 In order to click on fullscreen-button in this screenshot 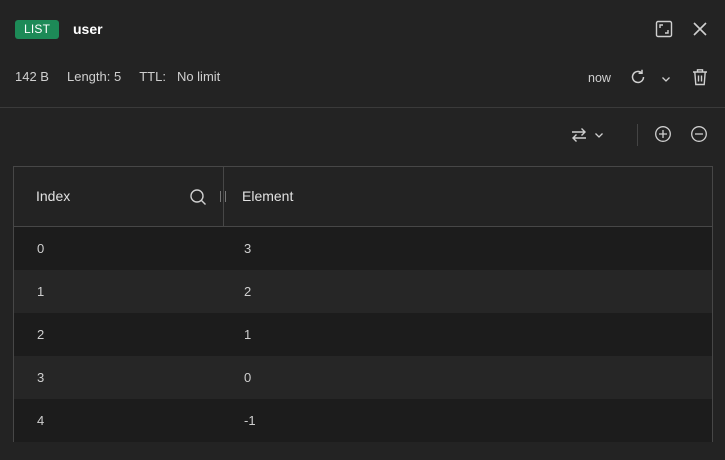, I will do `click(664, 29)`.